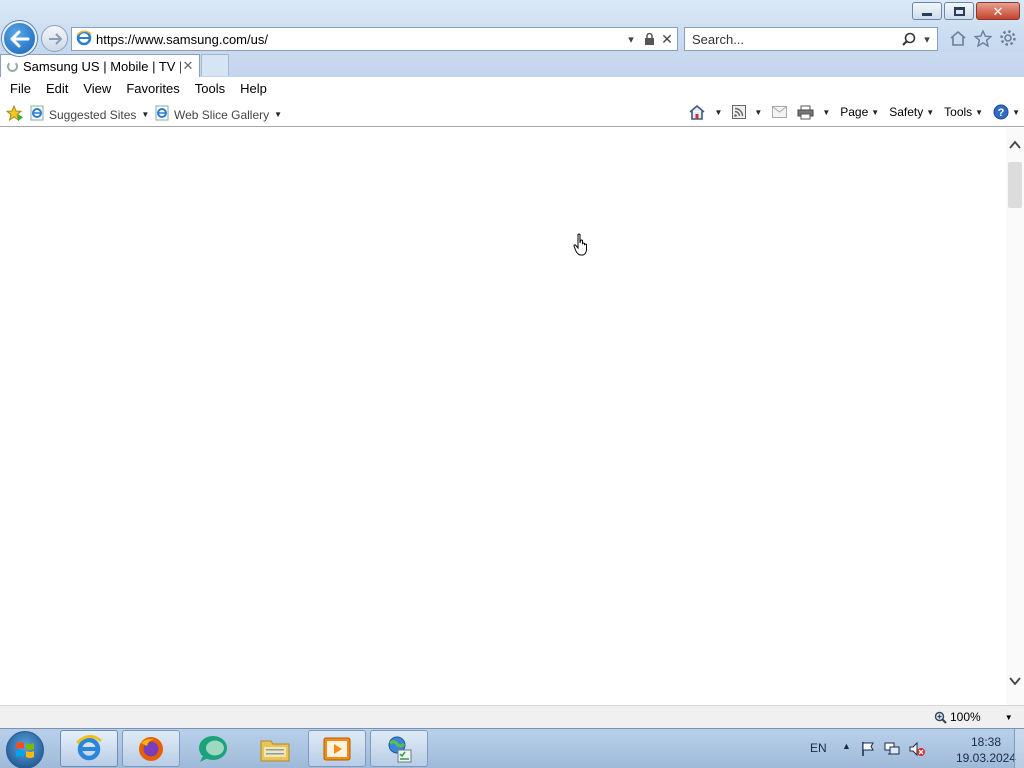 The image size is (1024, 768). Describe the element at coordinates (631, 39) in the screenshot. I see `address-dropdown-icon: ▾` at that location.